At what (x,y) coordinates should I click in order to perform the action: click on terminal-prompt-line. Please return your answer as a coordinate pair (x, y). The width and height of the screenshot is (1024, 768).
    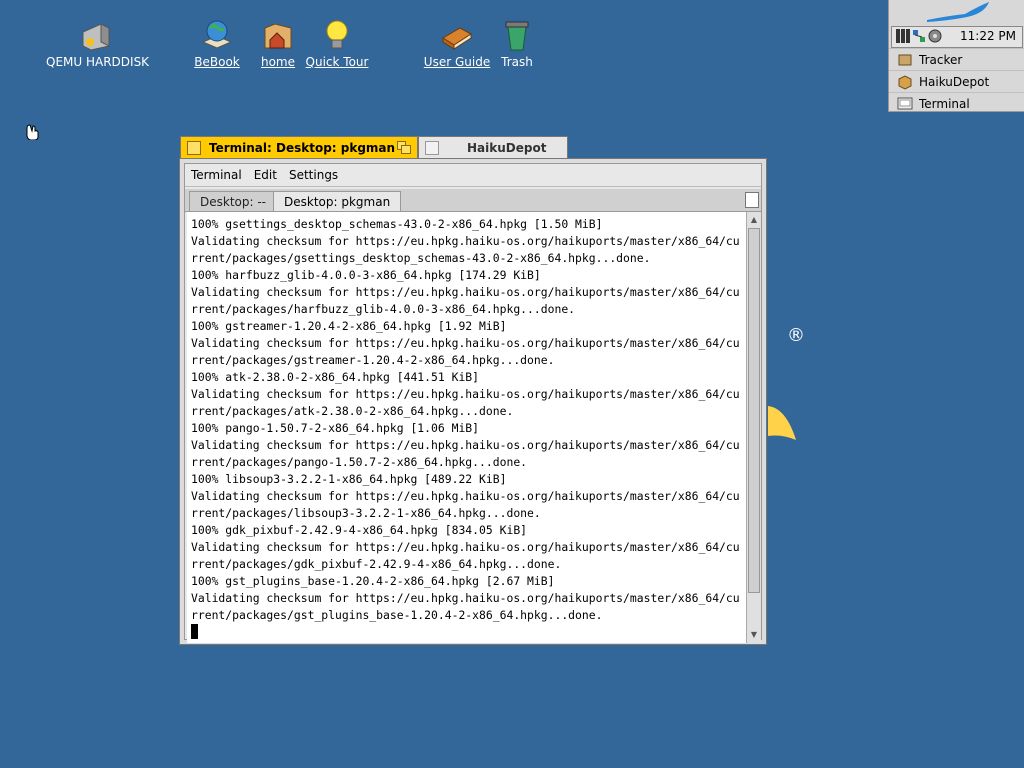
    Looking at the image, I should click on (470, 632).